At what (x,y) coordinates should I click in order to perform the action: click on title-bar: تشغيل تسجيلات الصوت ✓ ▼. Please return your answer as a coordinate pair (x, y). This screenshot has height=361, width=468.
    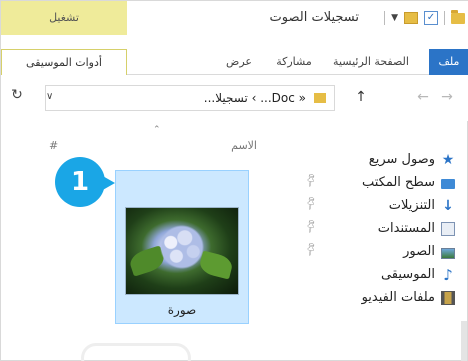
    Looking at the image, I should click on (234, 18).